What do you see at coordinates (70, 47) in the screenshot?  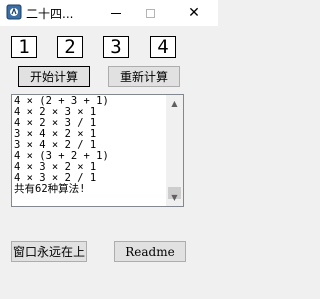 I see `number-field-2: 2` at bounding box center [70, 47].